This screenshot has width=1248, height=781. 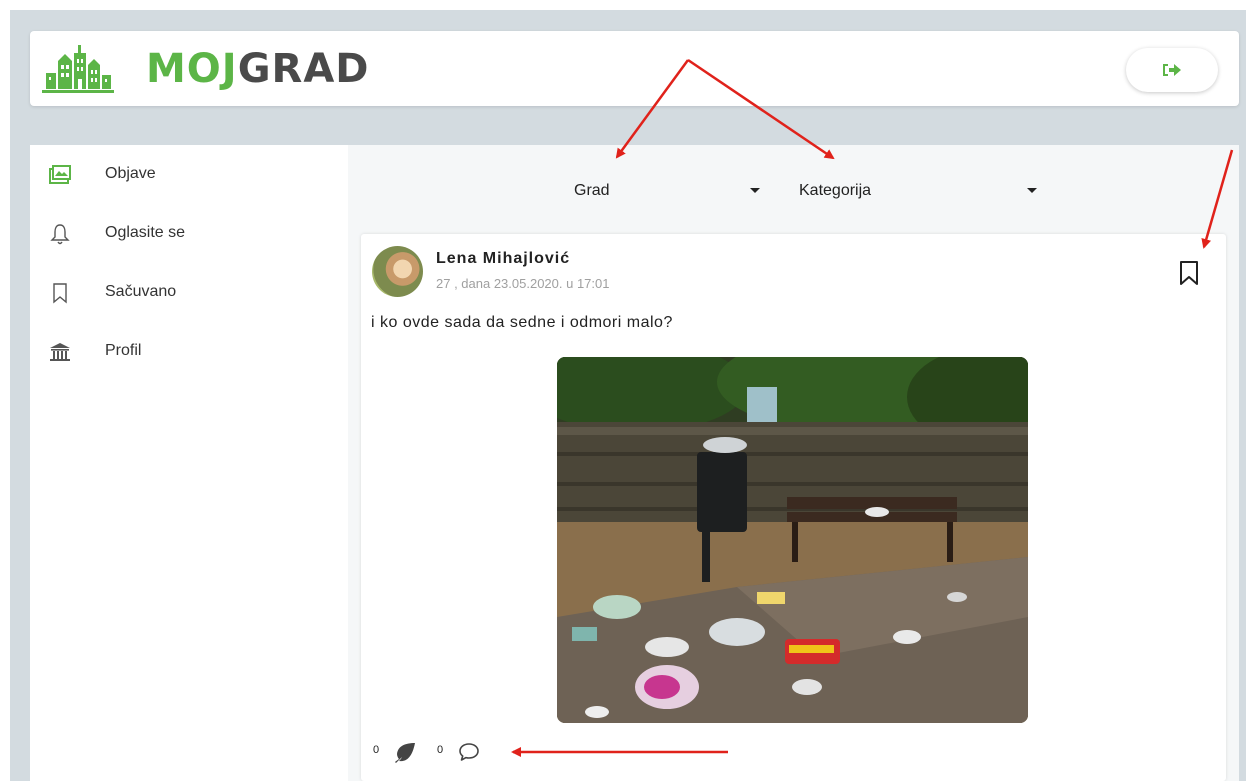 What do you see at coordinates (60, 174) in the screenshot?
I see `posts-icon` at bounding box center [60, 174].